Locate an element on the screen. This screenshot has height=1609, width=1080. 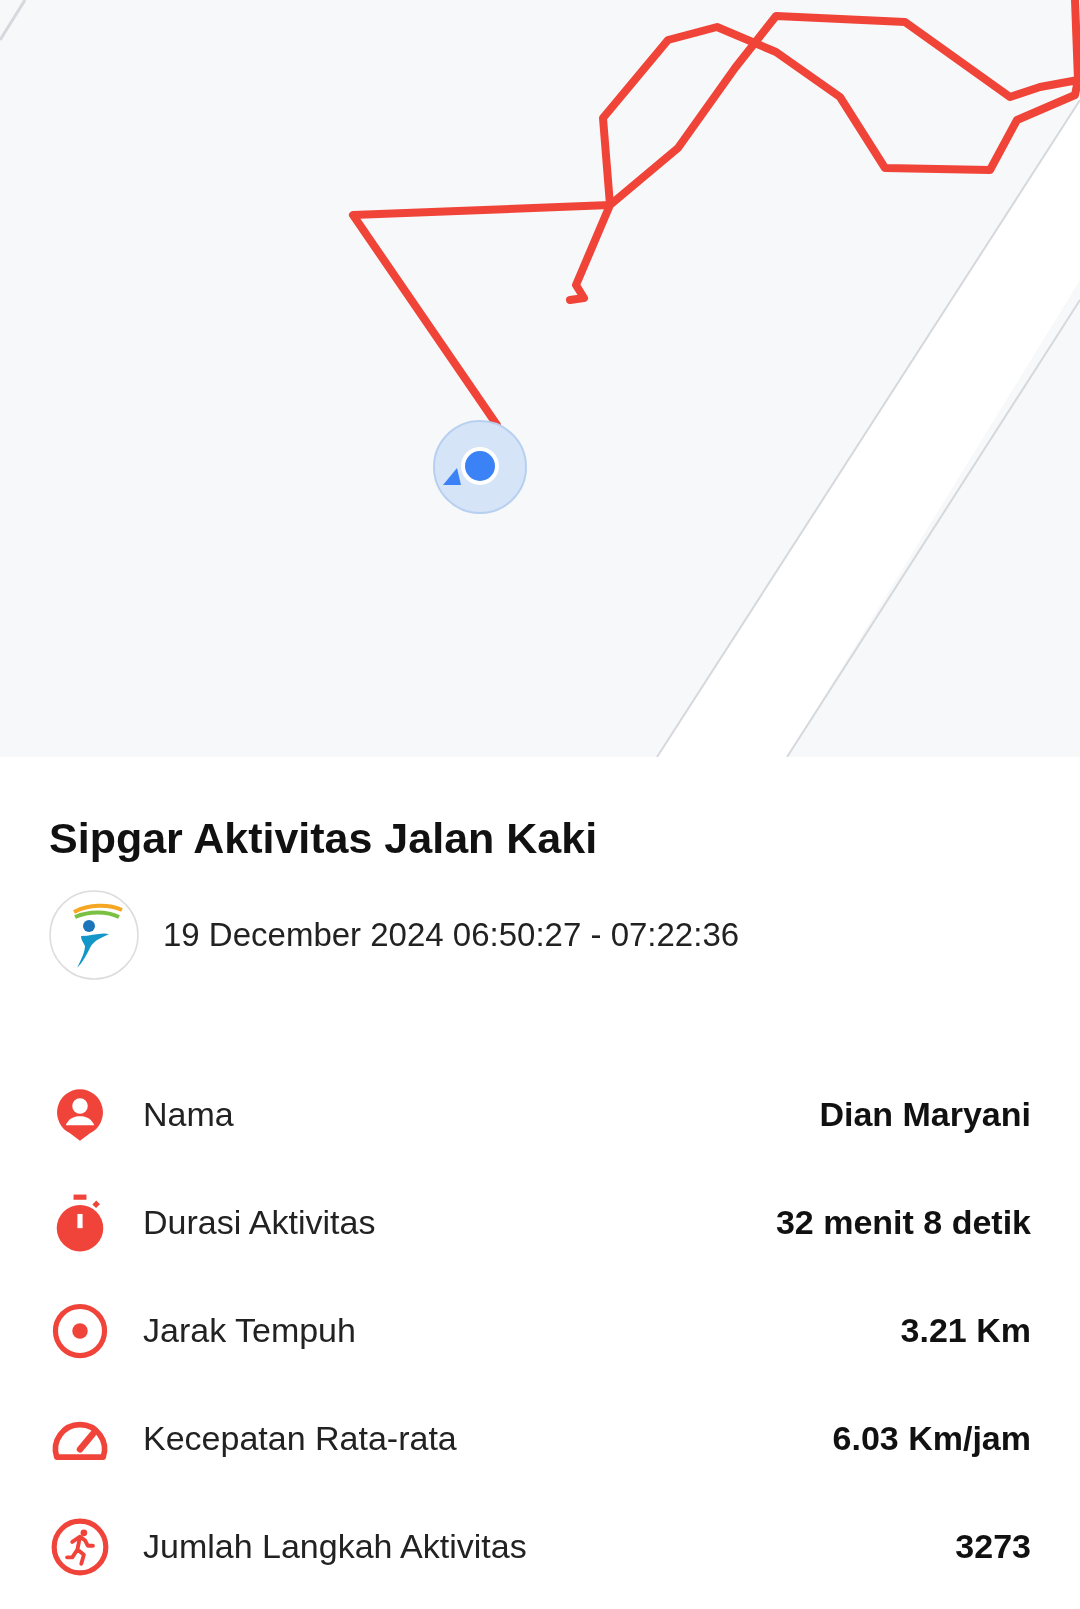
activity-title: Sipgar Aktivitas Jalan Kaki is located at coordinates (324, 838).